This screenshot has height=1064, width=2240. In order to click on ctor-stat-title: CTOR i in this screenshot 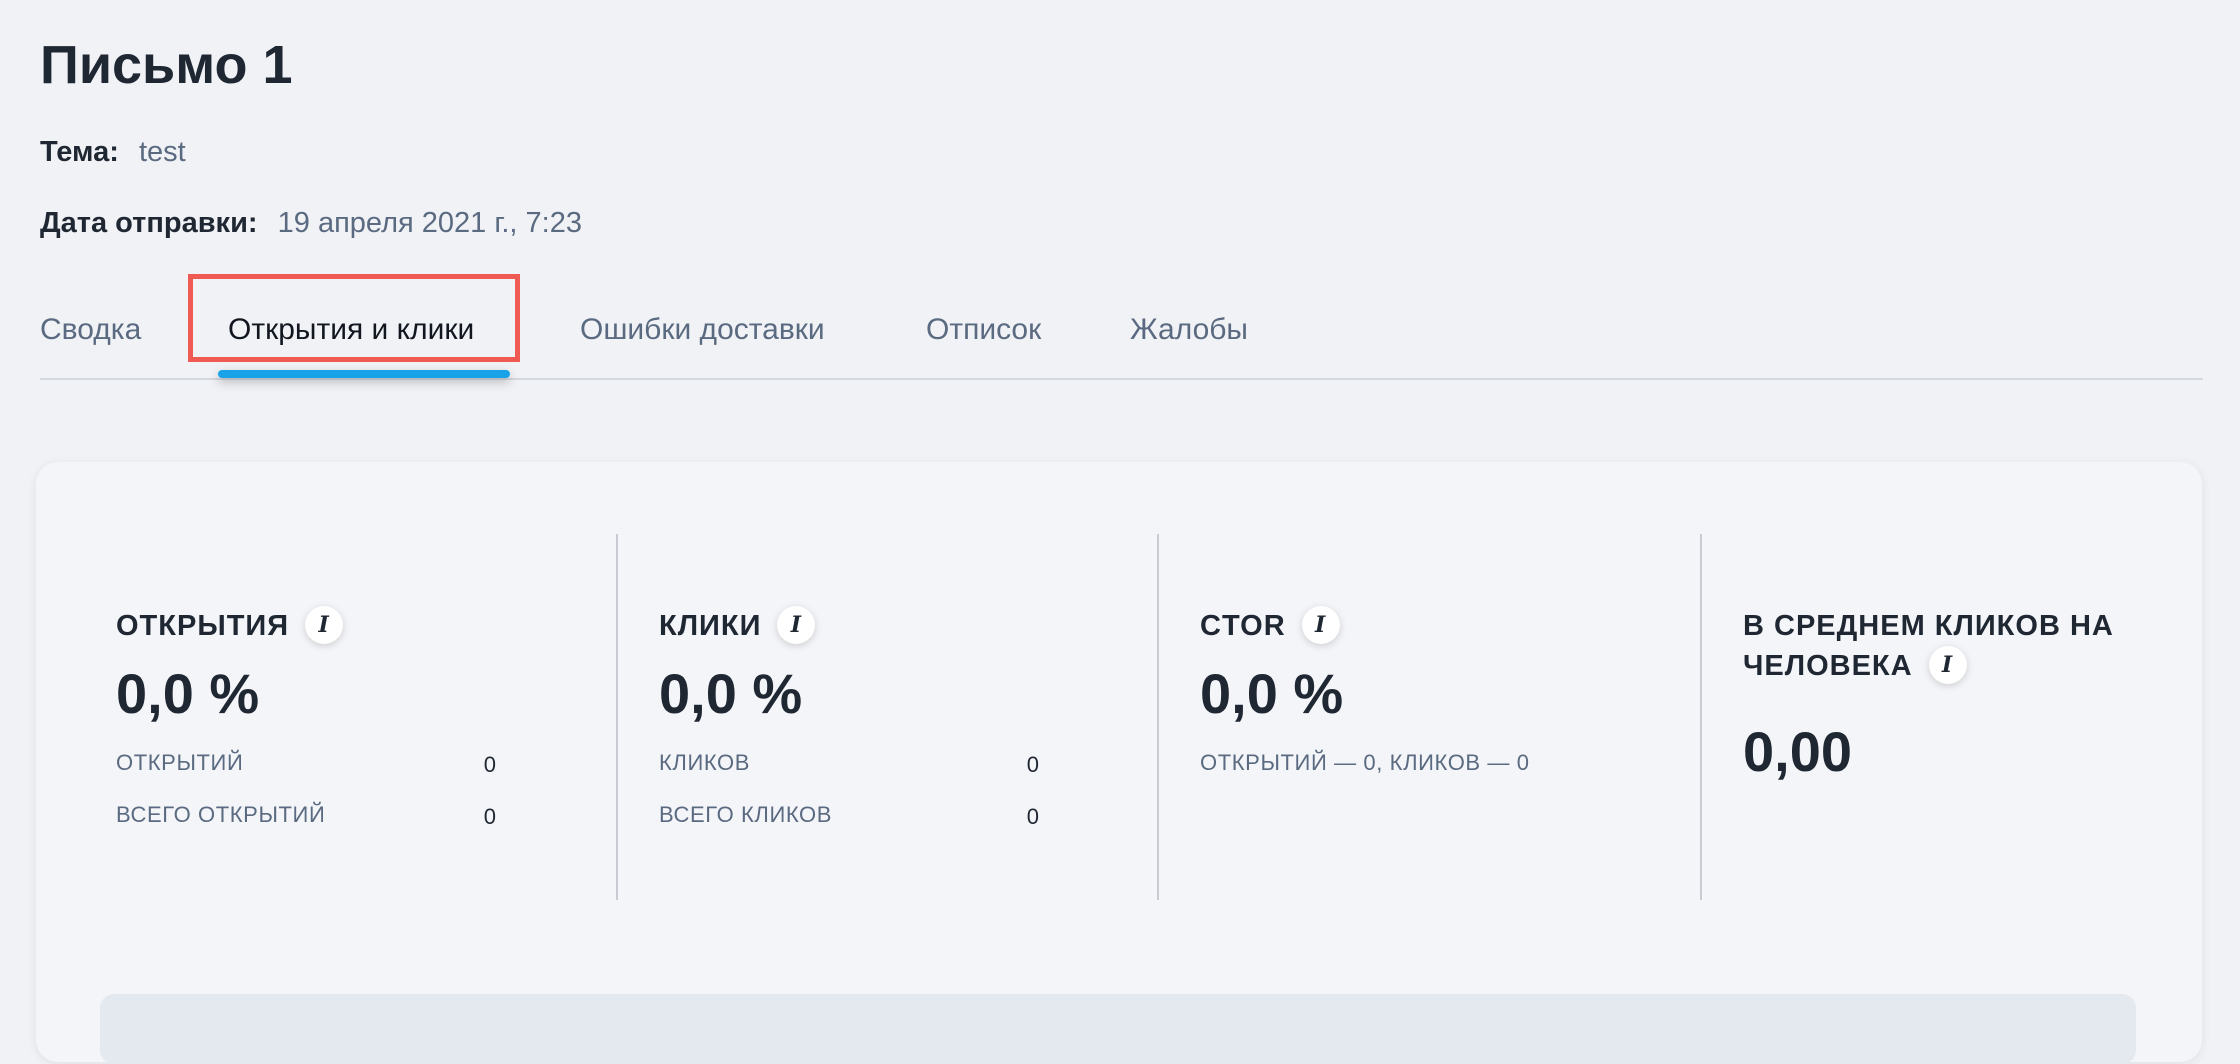, I will do `click(1270, 626)`.